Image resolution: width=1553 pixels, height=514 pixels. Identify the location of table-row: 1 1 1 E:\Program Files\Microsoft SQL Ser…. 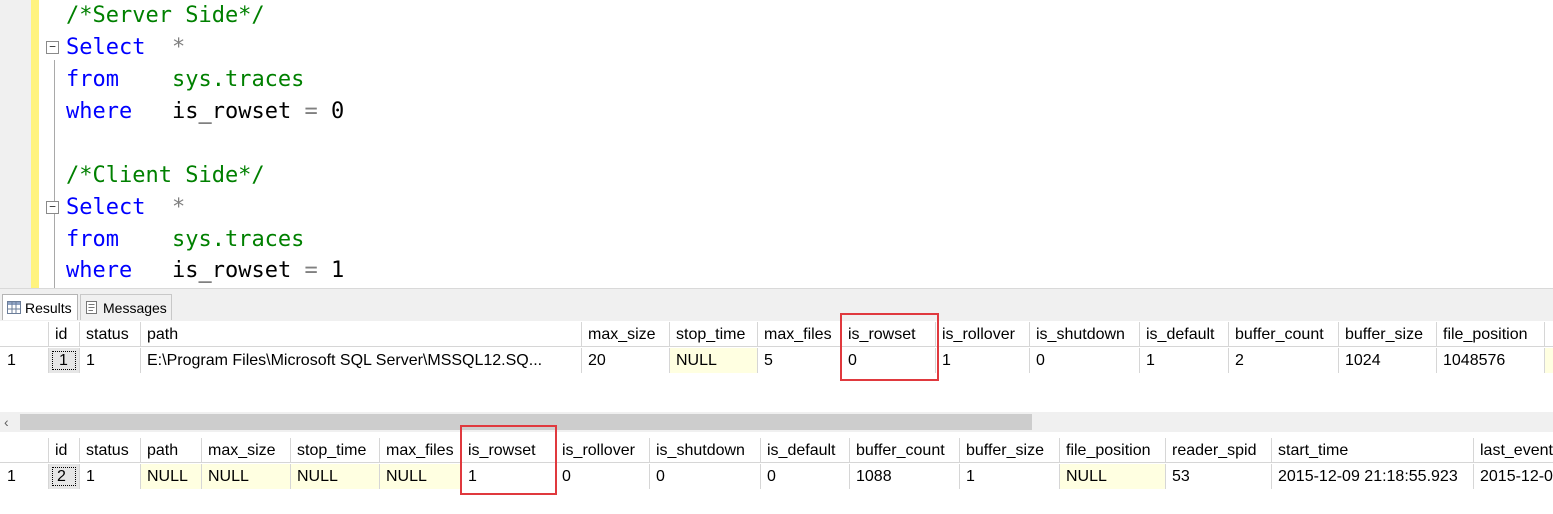
(776, 360).